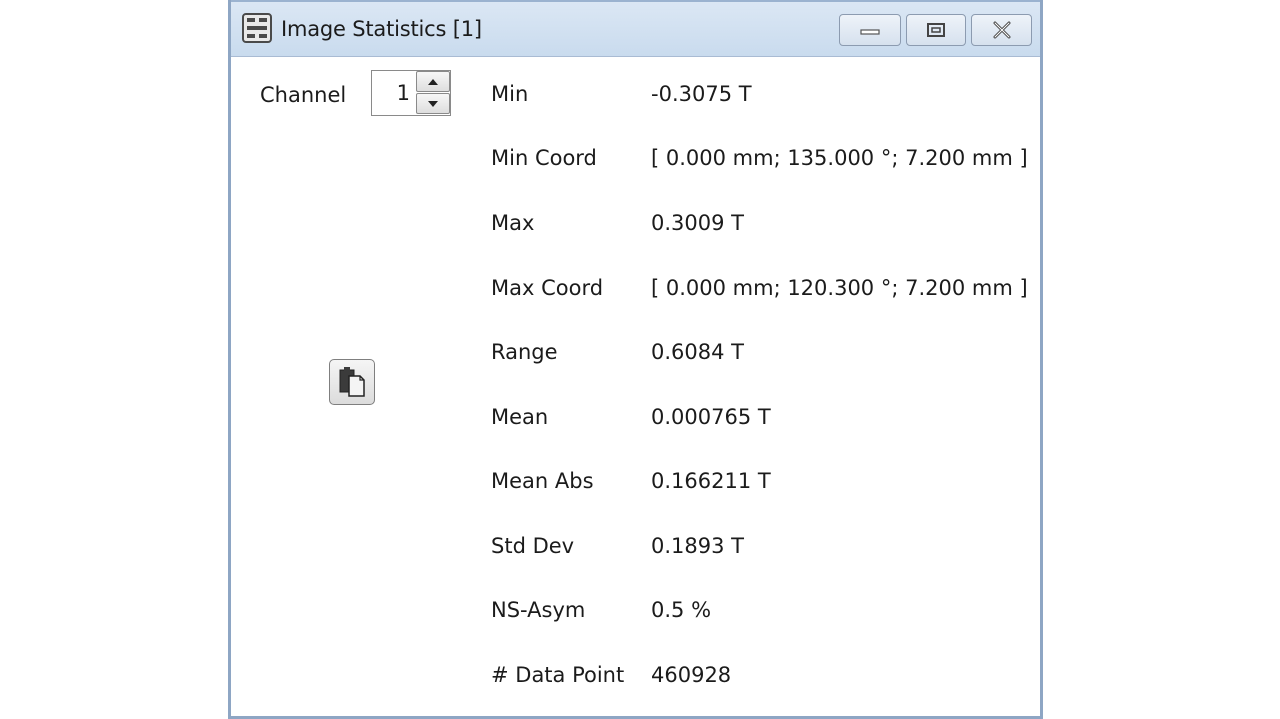  I want to click on copy-button, so click(352, 382).